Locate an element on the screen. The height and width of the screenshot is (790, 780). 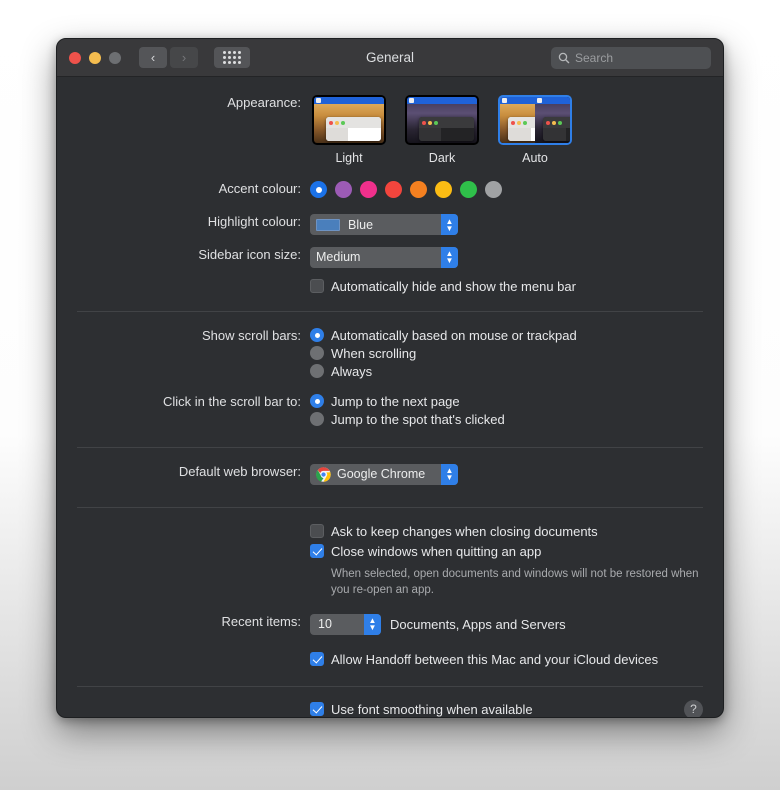
accent-colour-swatches is located at coordinates (516, 189).